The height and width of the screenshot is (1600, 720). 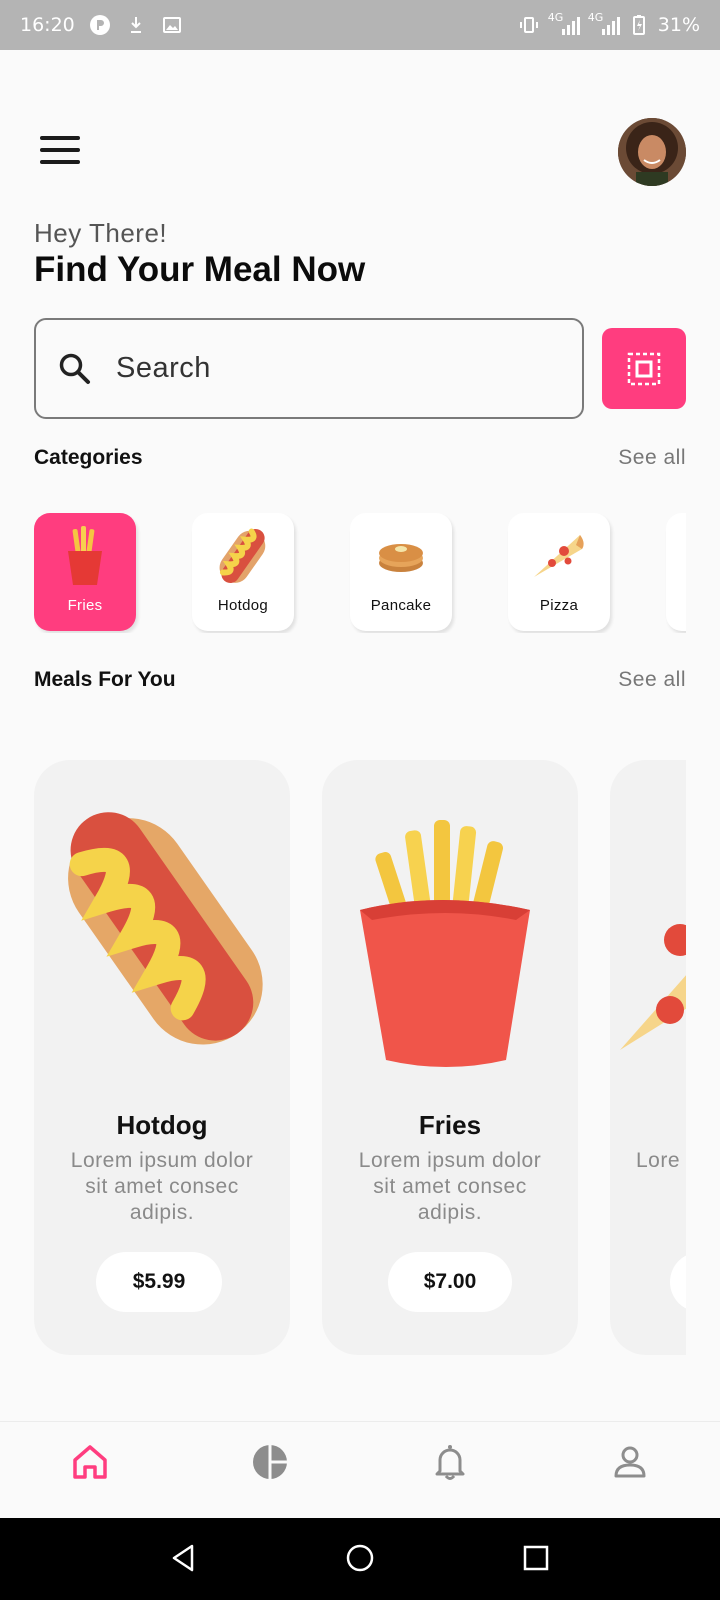 I want to click on category-label: Pancake, so click(x=401, y=605).